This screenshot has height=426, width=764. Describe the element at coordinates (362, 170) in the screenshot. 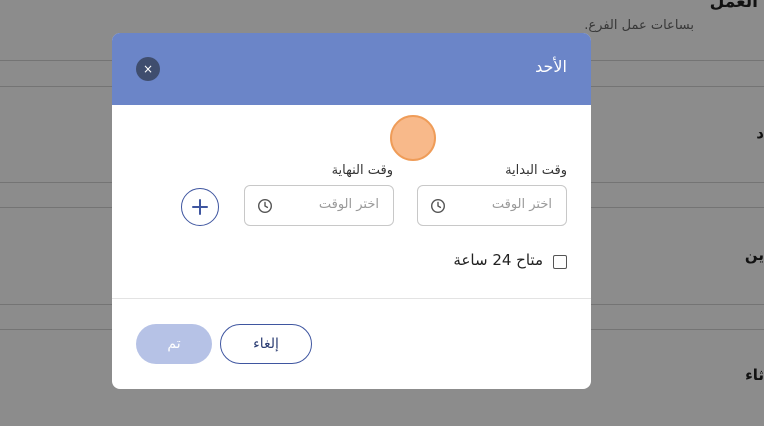

I see `end-time-label: وقت النهاية` at that location.